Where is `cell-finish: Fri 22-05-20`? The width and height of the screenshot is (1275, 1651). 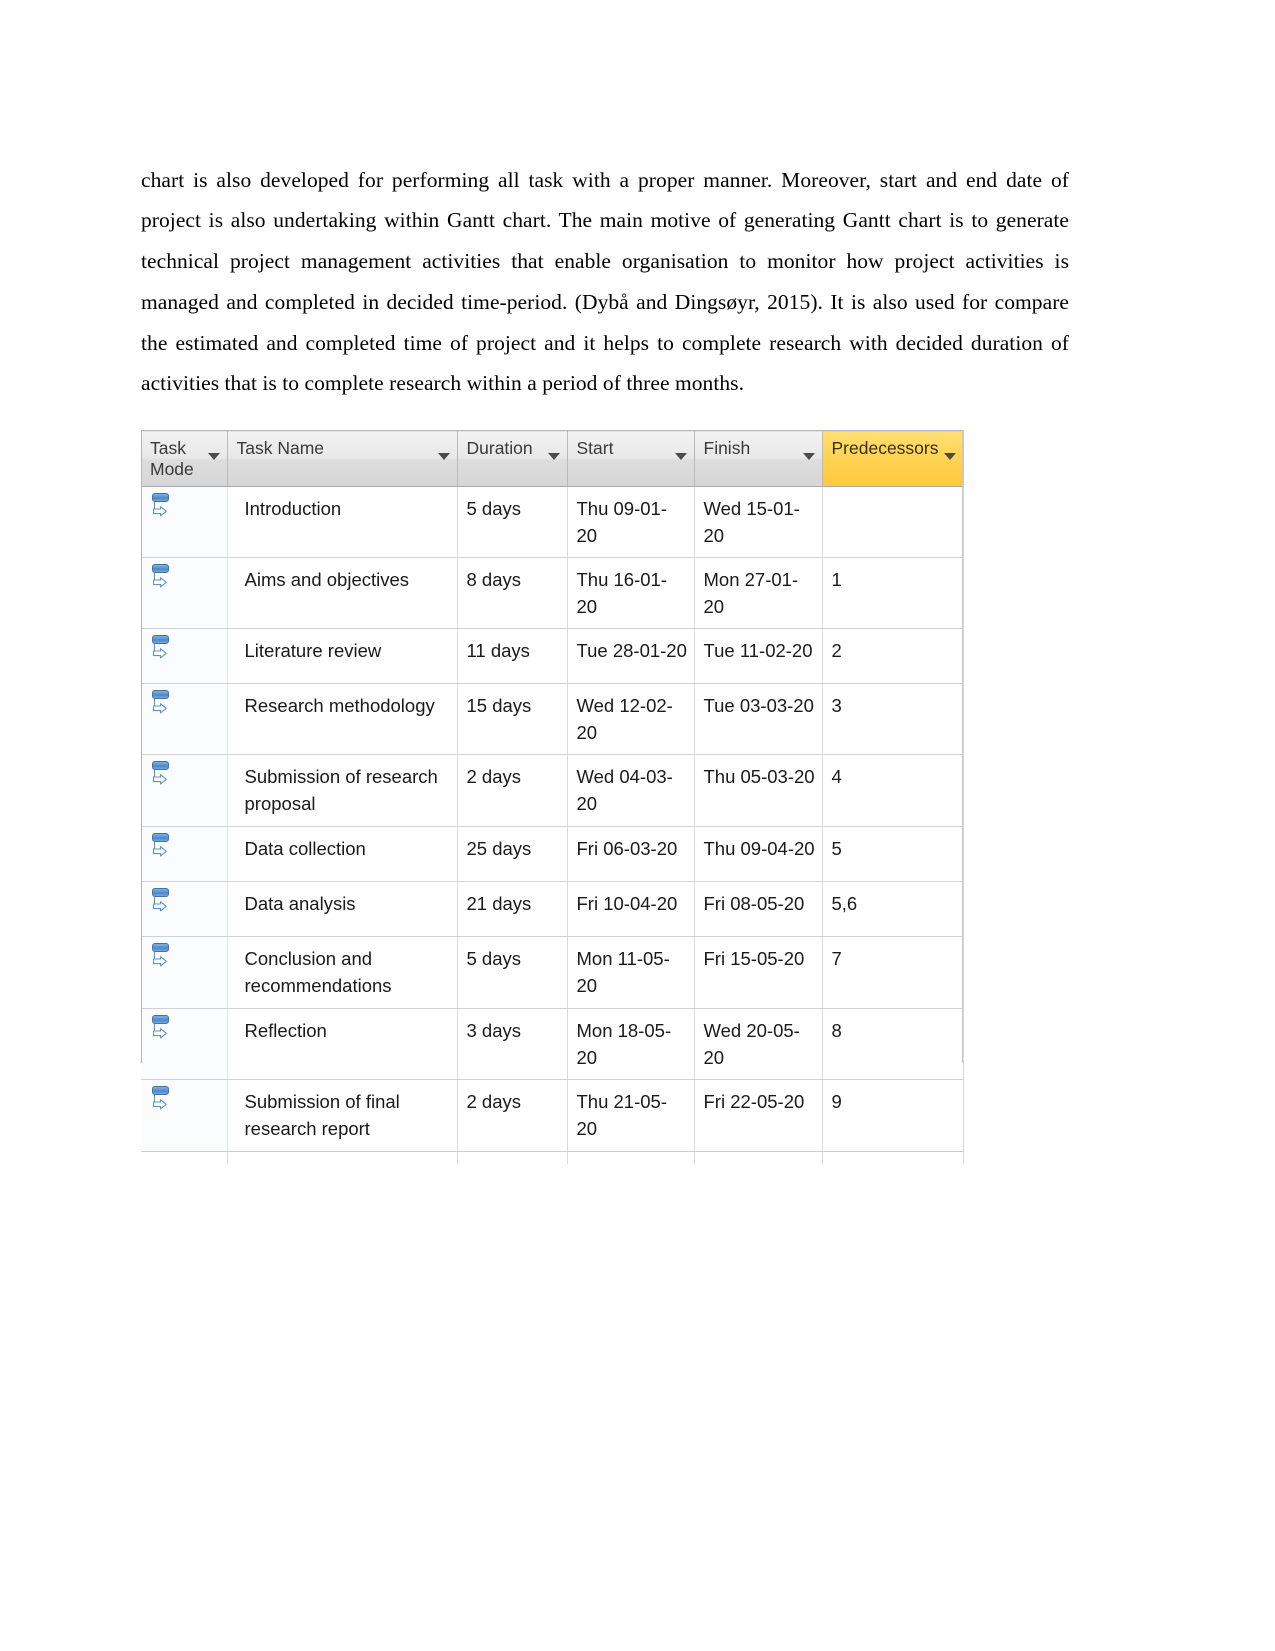 cell-finish: Fri 22-05-20 is located at coordinates (758, 1115).